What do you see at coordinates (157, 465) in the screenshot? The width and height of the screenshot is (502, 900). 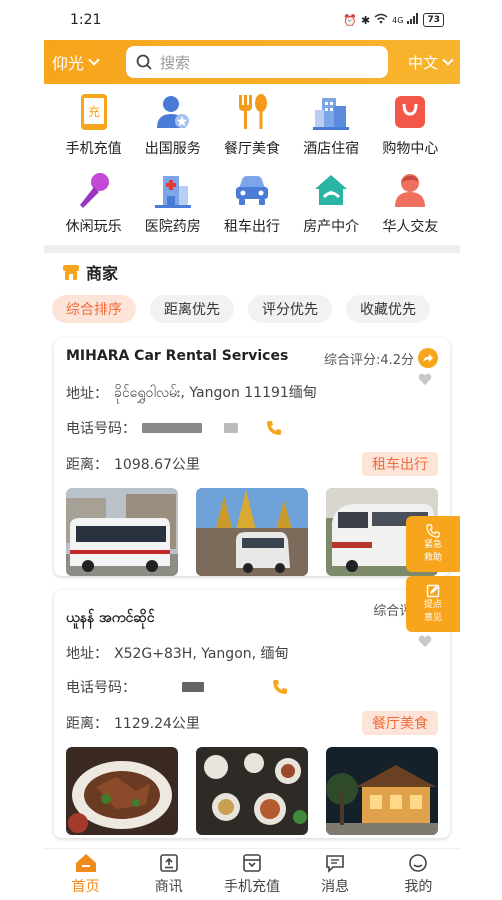 I see `distance-value: 1098.67公里` at bounding box center [157, 465].